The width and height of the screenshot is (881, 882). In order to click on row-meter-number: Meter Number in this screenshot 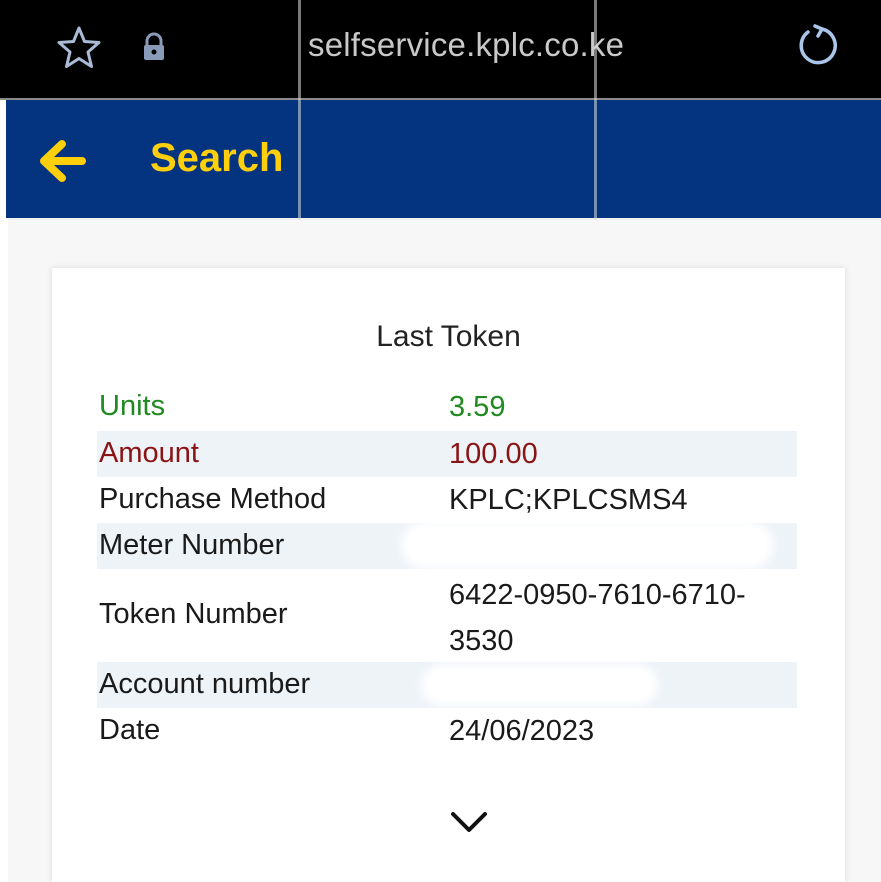, I will do `click(447, 546)`.